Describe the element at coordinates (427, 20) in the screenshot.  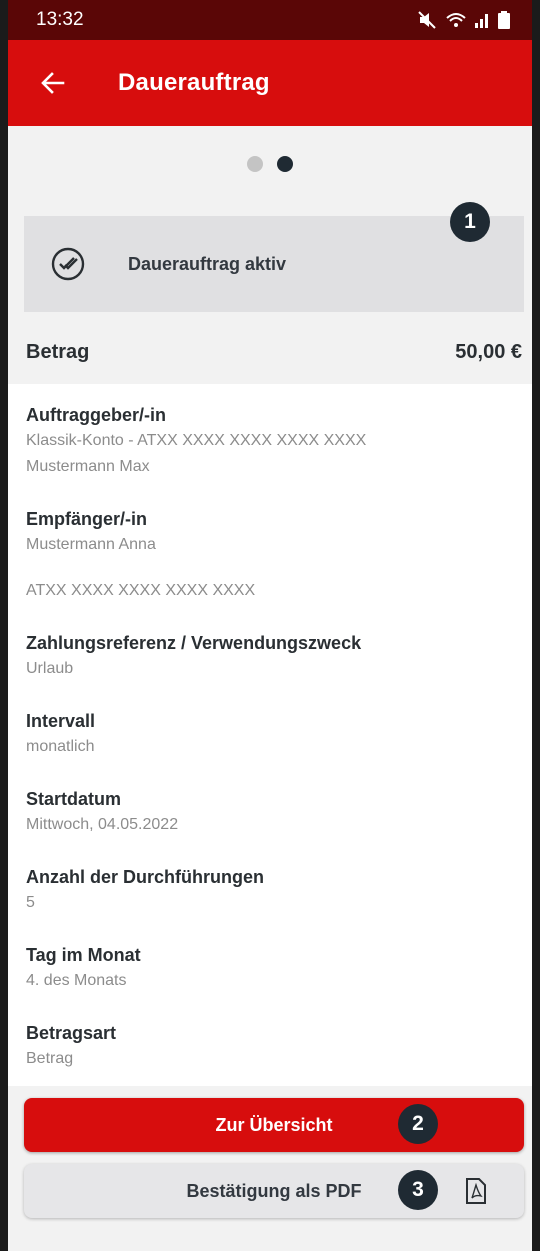
I see `mute-icon` at that location.